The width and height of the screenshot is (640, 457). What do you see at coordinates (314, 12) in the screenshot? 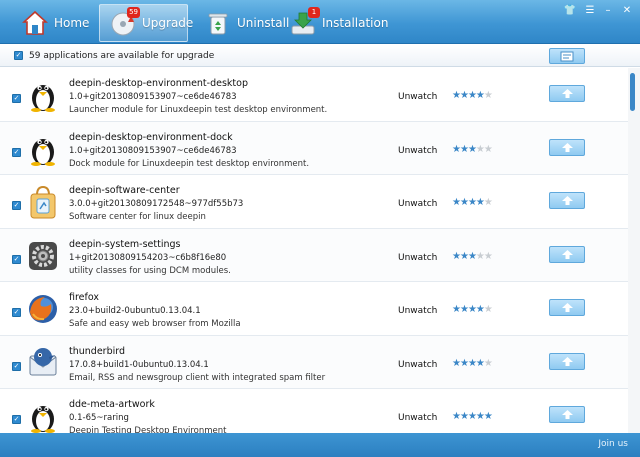
I see `installation-count-badge: 1` at bounding box center [314, 12].